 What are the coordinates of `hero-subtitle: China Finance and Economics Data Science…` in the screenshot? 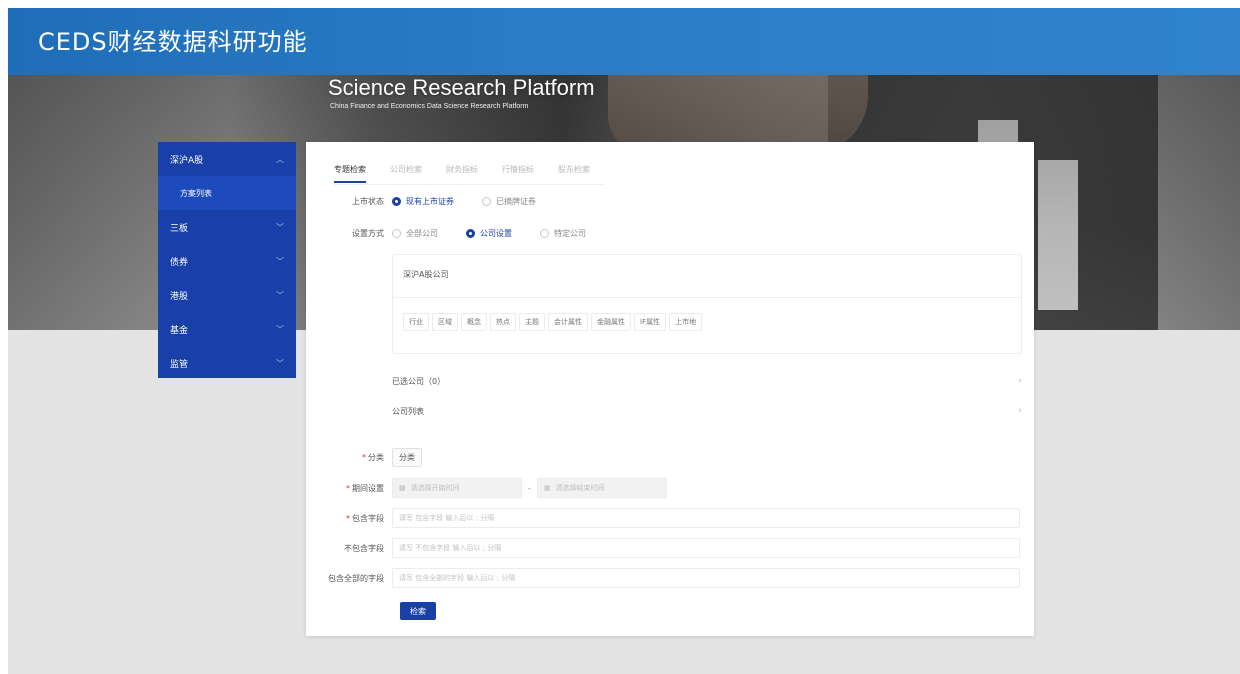 It's located at (429, 106).